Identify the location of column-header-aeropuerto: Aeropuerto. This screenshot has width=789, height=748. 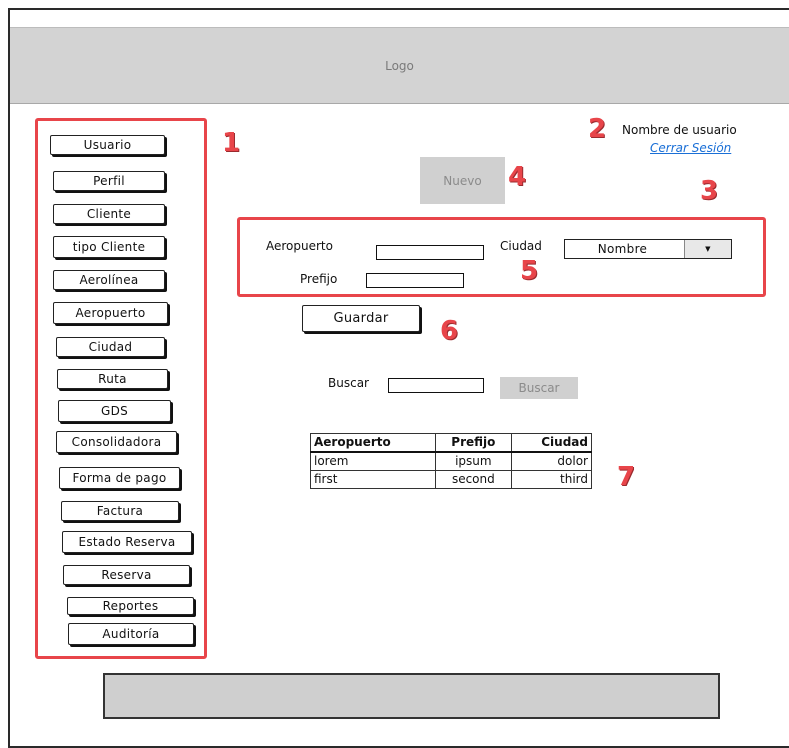
(373, 443).